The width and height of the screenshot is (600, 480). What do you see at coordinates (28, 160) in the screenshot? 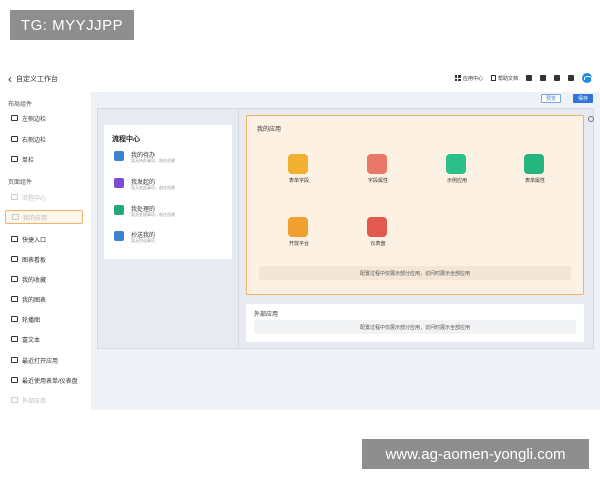
I see `sidebar-item-label: 单栏` at bounding box center [28, 160].